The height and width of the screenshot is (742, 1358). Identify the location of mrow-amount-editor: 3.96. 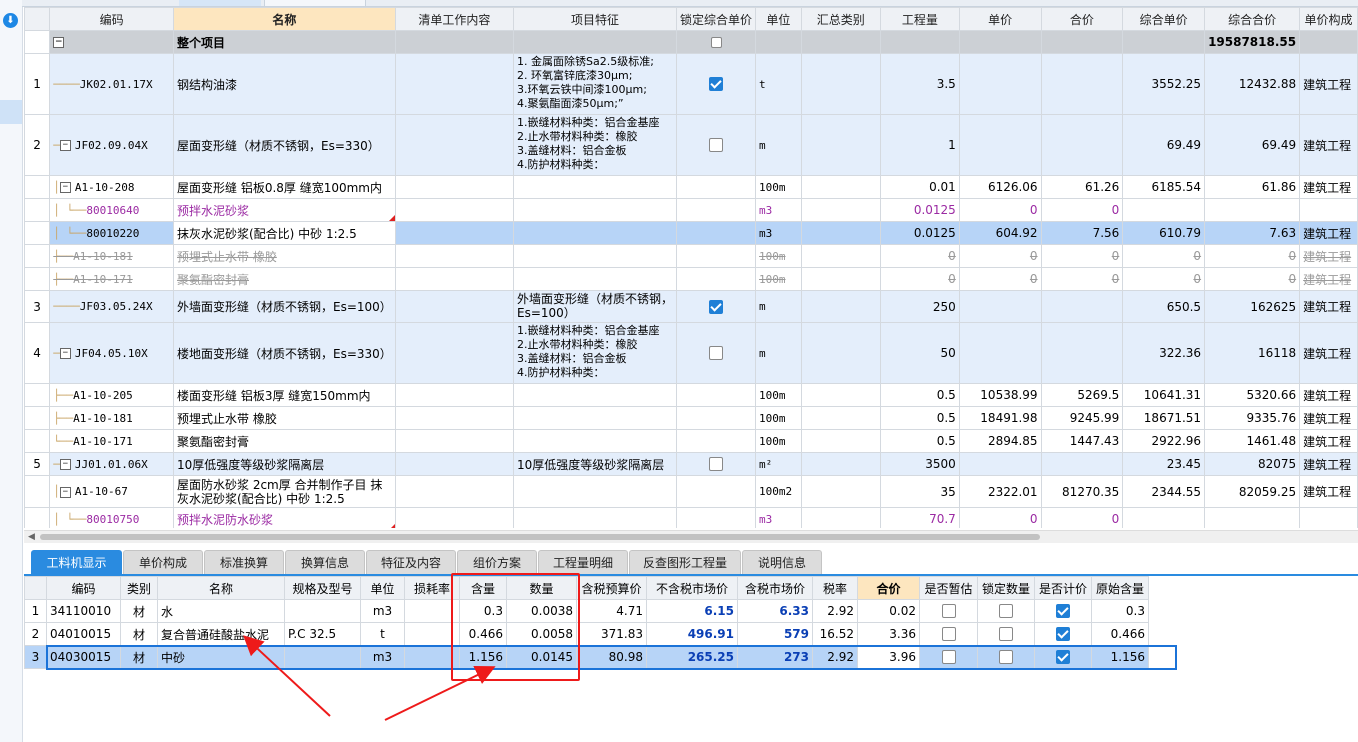
(888, 657).